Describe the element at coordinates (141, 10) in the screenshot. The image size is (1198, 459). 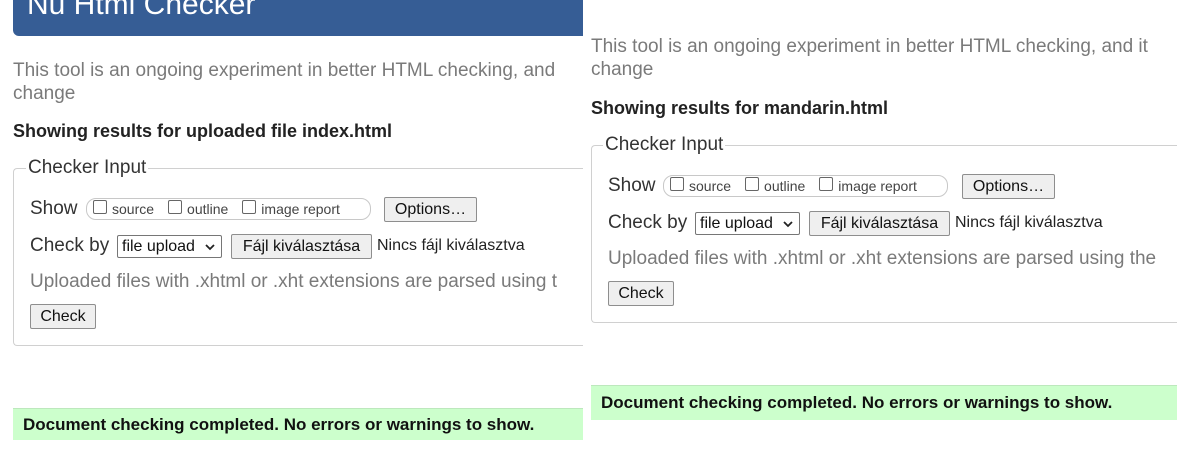
I see `page-title: Nu Html Checker` at that location.